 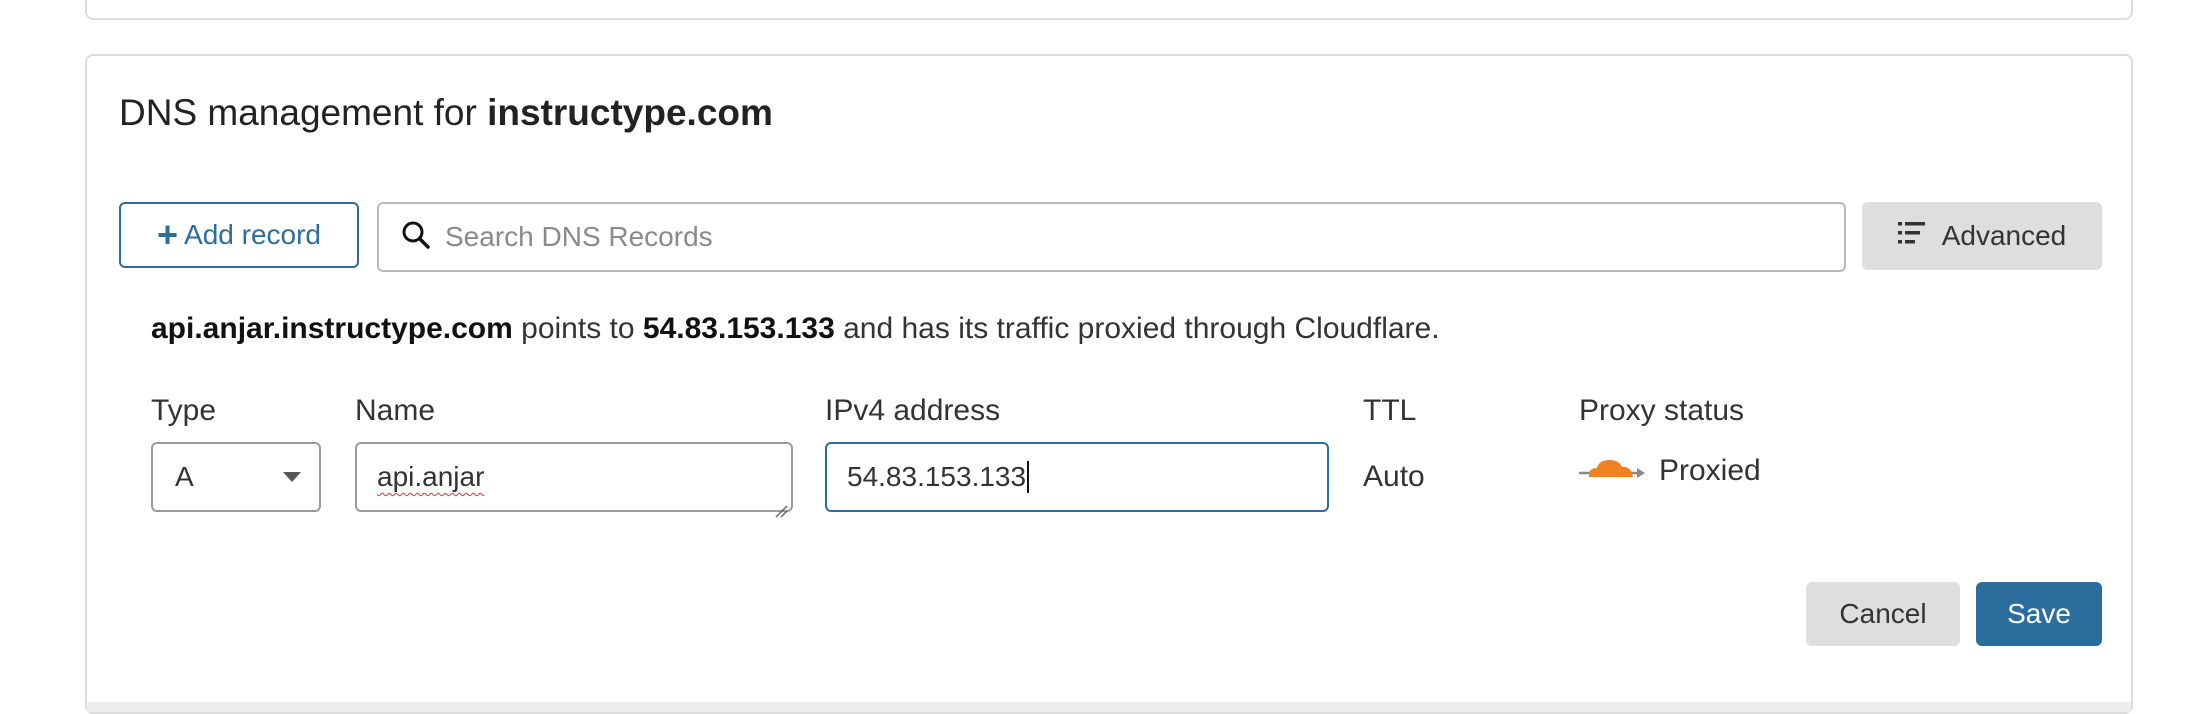 What do you see at coordinates (1109, 10) in the screenshot?
I see `previous-card` at bounding box center [1109, 10].